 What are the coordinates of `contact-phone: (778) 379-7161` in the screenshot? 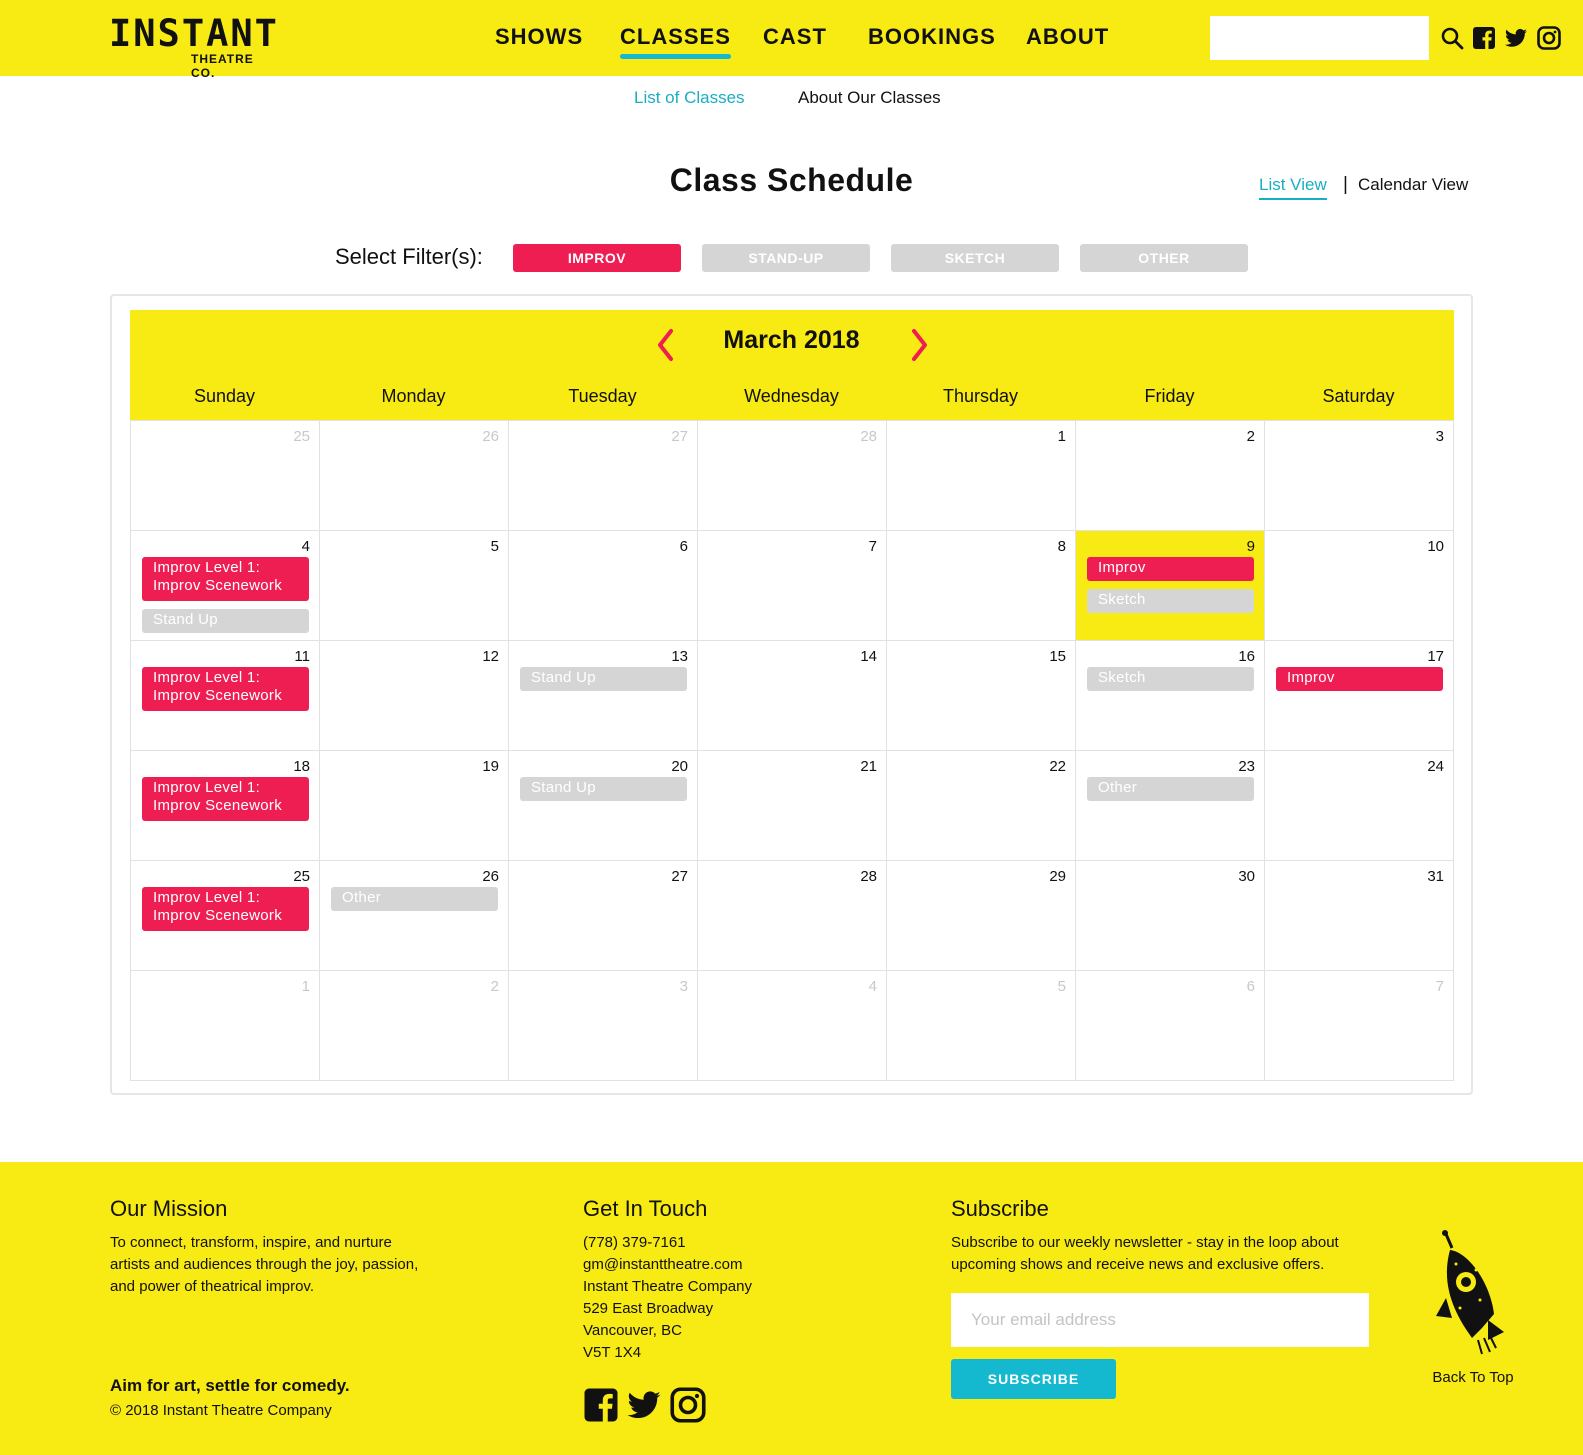 It's located at (667, 1243).